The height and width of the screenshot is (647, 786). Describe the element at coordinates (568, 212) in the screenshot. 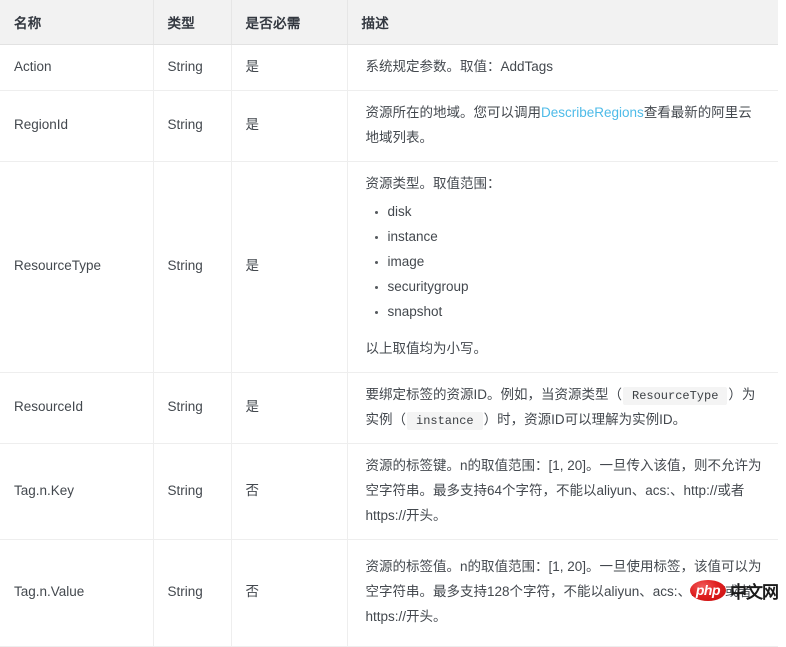

I see `list-item: disk` at that location.